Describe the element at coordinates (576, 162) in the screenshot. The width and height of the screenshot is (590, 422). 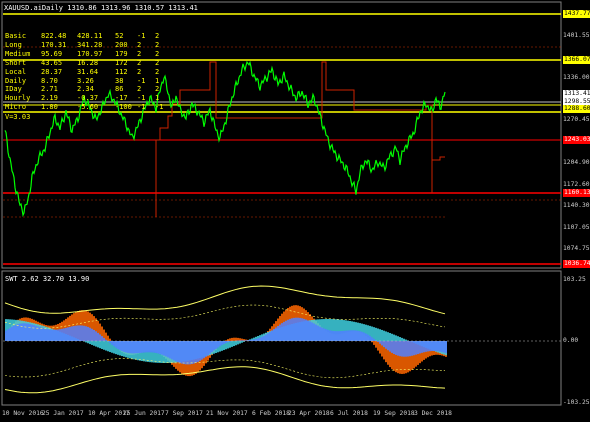
I see `price-scale-label: 1204.90` at that location.